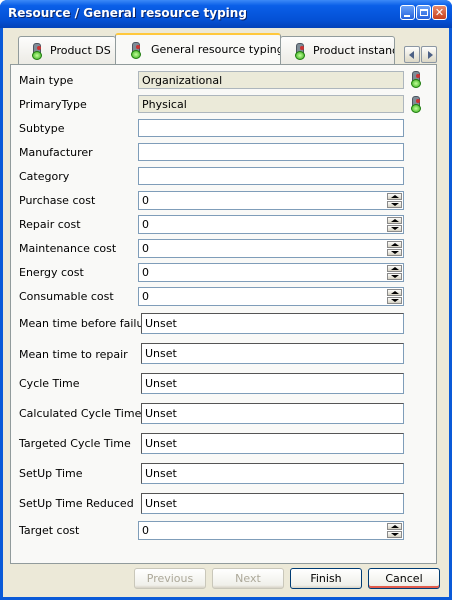  I want to click on maintenance-cost-label: Maintenance cost, so click(68, 248).